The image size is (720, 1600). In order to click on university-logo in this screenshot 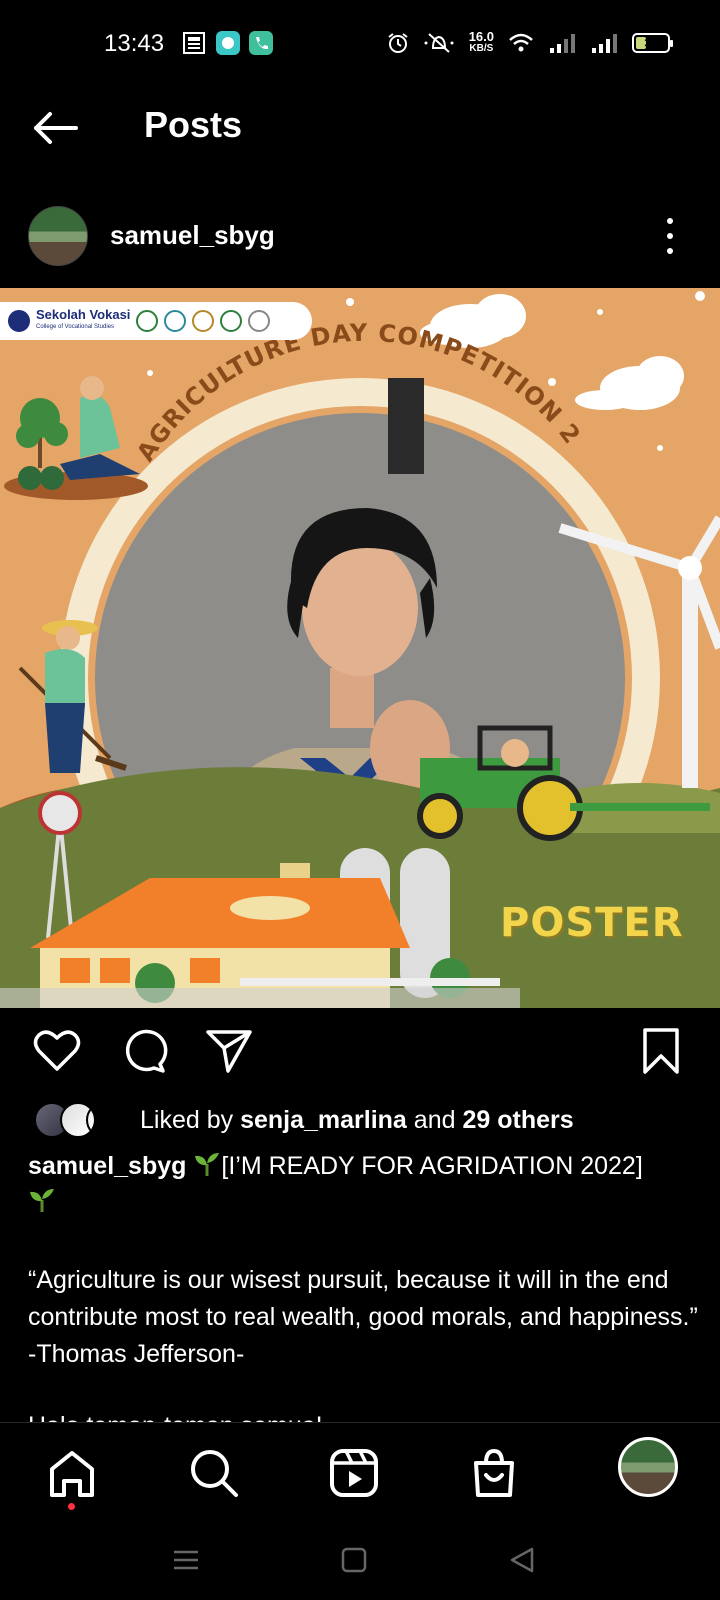, I will do `click(19, 321)`.